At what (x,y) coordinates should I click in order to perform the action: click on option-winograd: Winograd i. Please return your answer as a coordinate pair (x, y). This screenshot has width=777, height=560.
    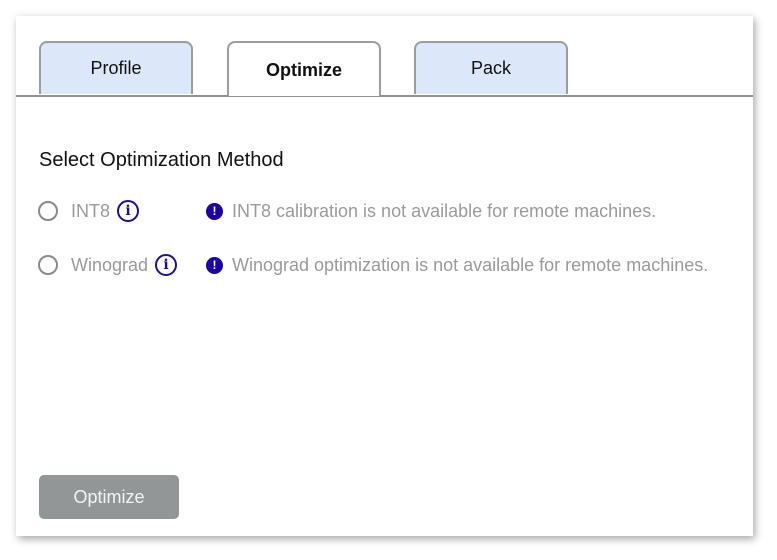
    Looking at the image, I should click on (108, 265).